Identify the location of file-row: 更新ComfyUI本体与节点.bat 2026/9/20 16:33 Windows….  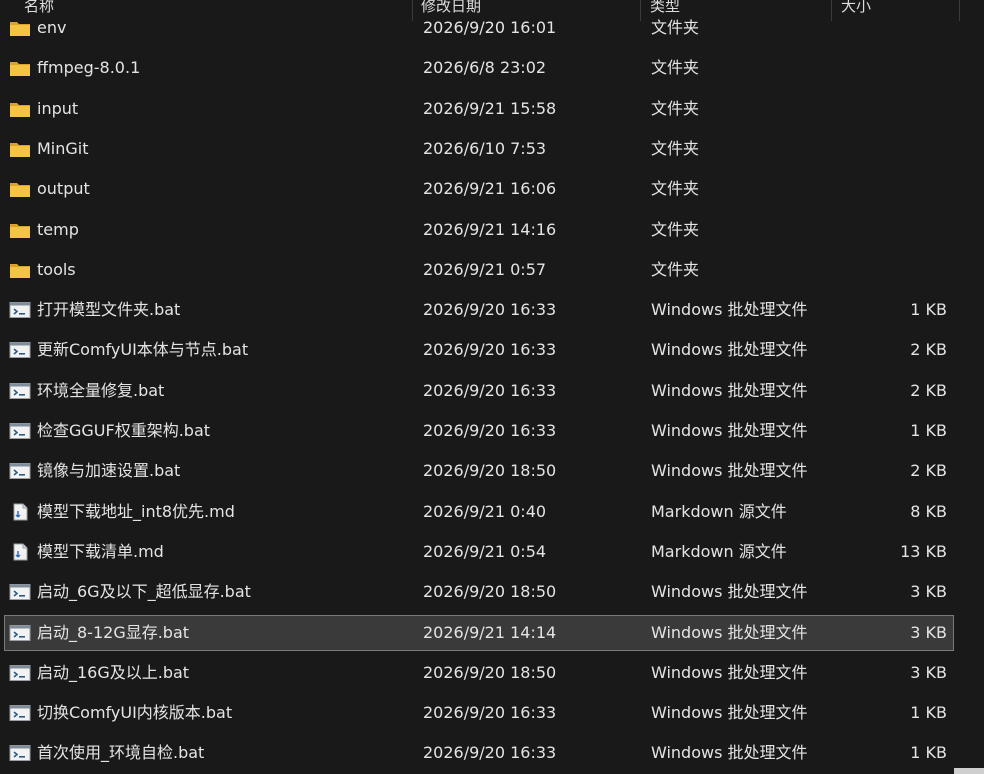
(479, 350).